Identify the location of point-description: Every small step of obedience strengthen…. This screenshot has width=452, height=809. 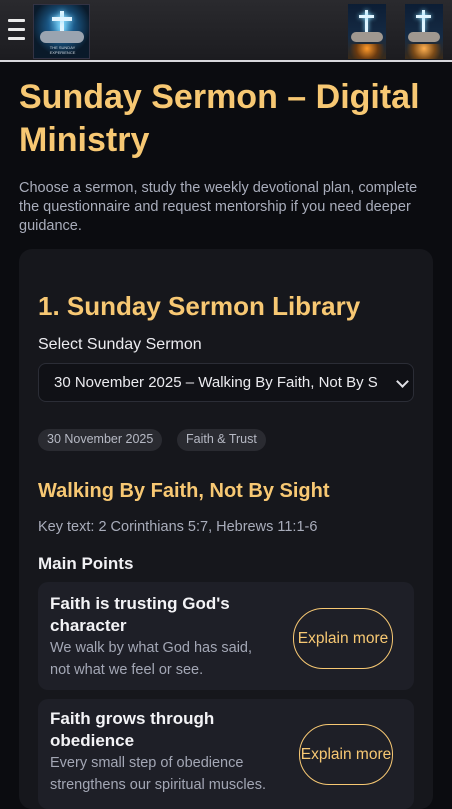
(158, 774).